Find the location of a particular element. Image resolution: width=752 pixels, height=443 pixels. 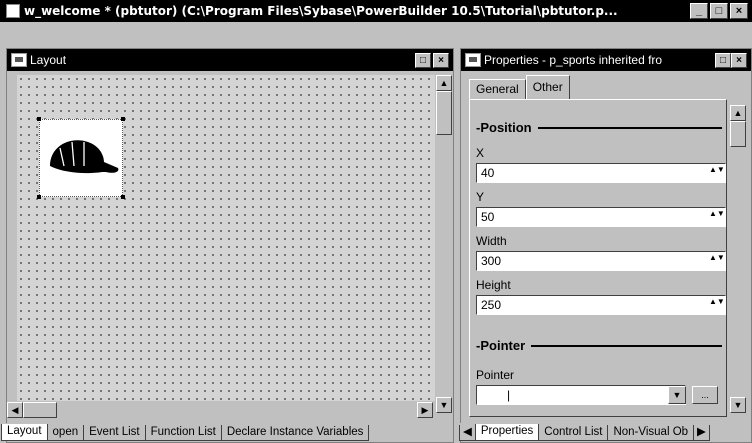

scroll-left-button: ◀ is located at coordinates (15, 410).